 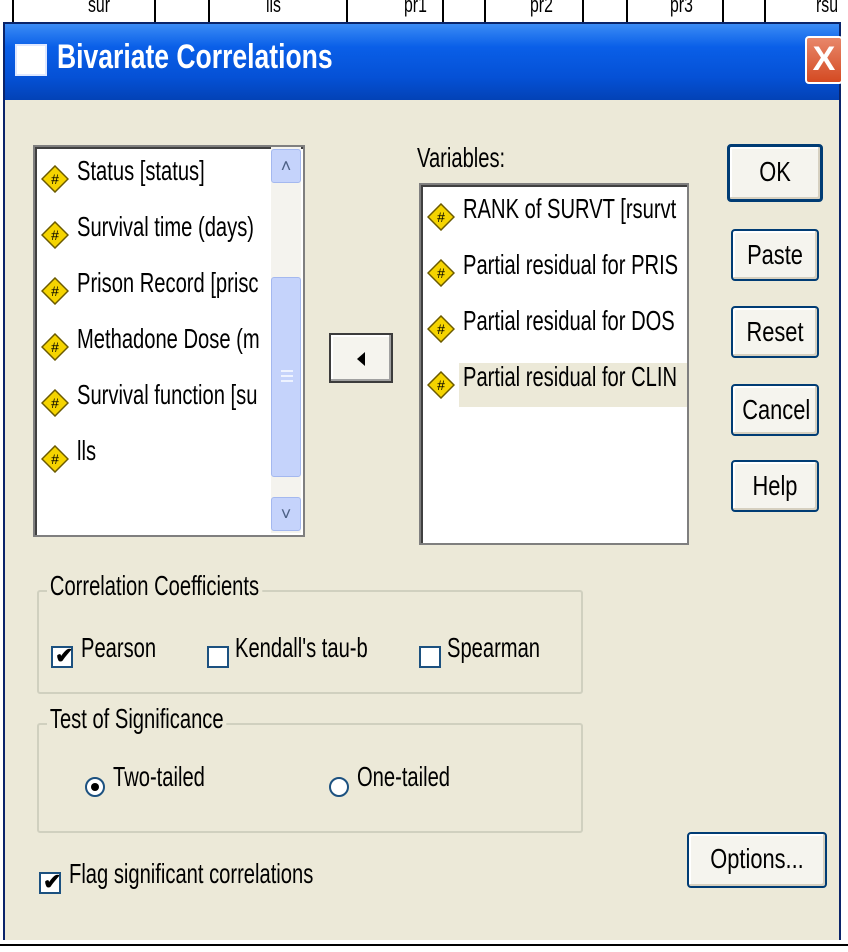 I want to click on close-icon: X, so click(x=824, y=59).